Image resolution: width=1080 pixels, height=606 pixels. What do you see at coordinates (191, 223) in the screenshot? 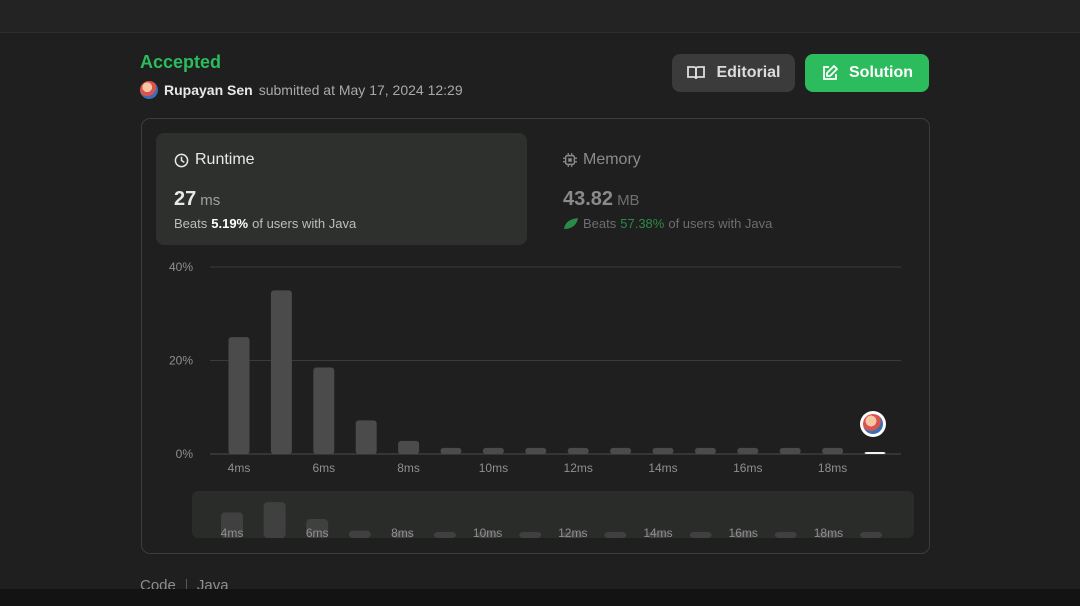
I see `runtime-beats-prefix: Beats` at bounding box center [191, 223].